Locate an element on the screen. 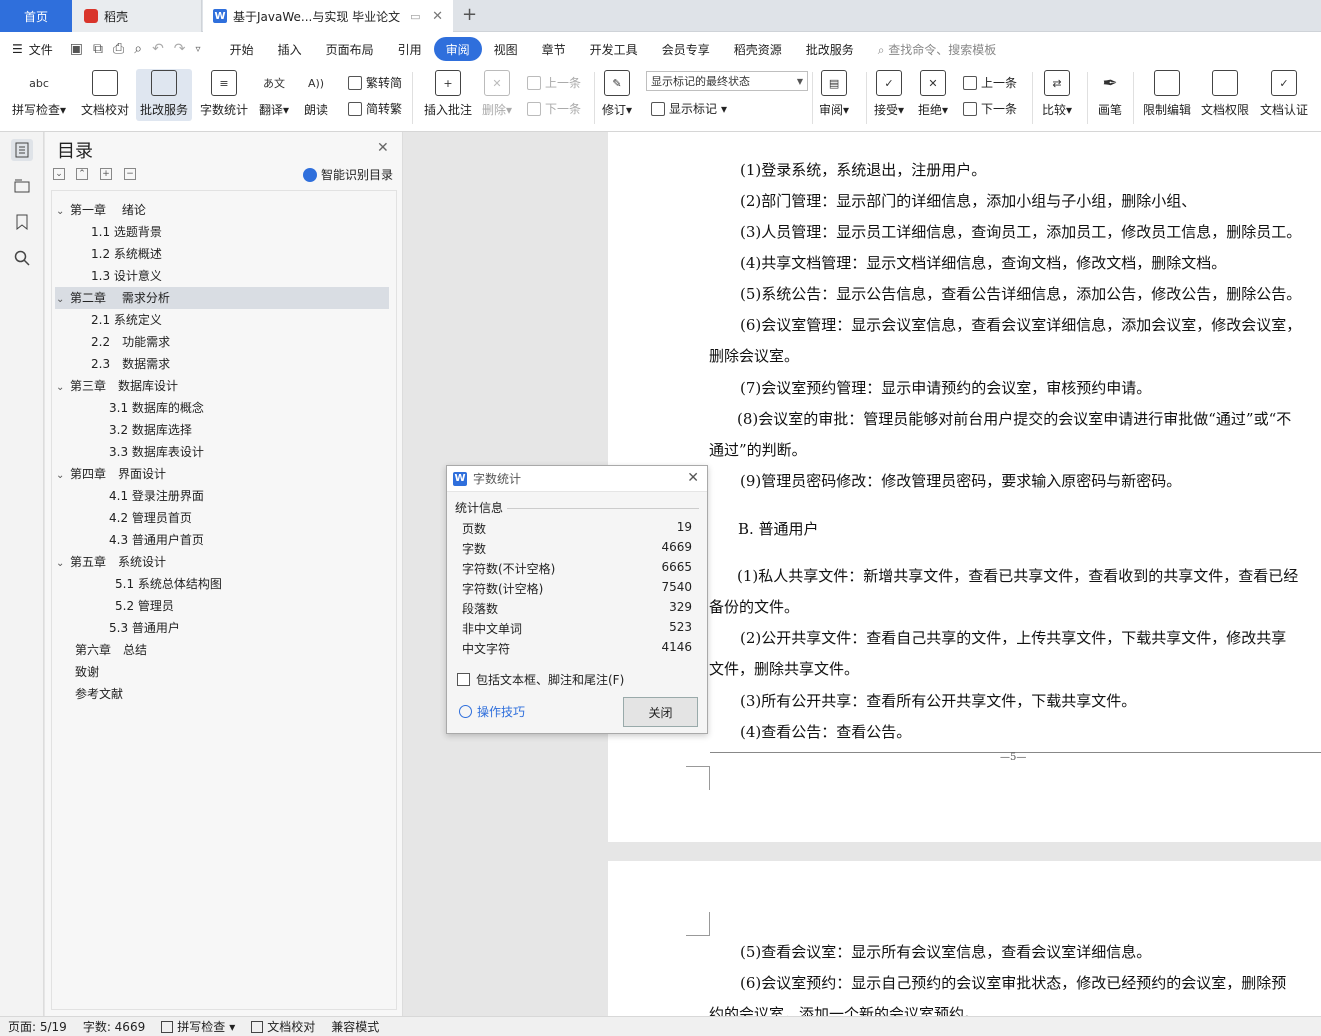 The width and height of the screenshot is (1321, 1036). simp-to-trad-button: 简转繁 is located at coordinates (375, 108).